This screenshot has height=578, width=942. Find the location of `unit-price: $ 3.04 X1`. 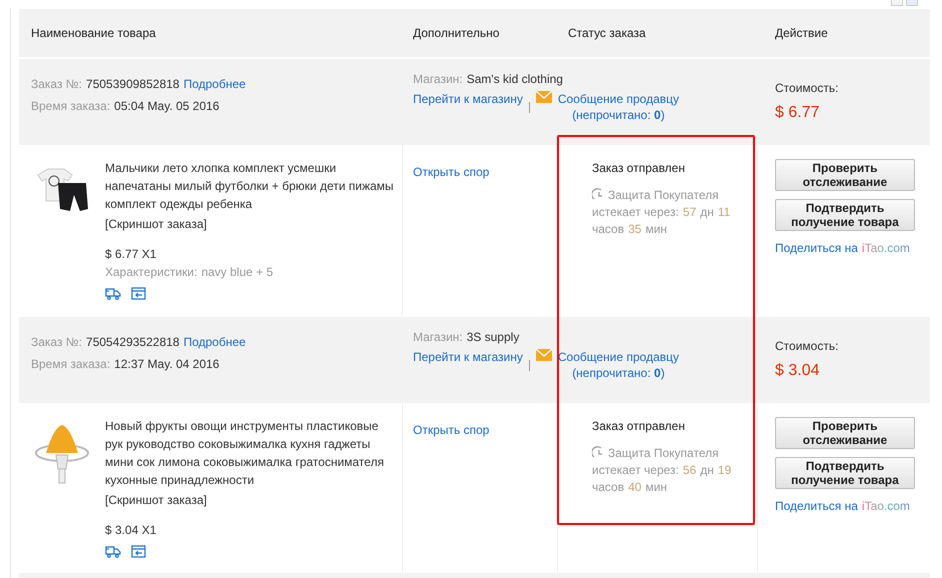

unit-price: $ 3.04 X1 is located at coordinates (131, 530).